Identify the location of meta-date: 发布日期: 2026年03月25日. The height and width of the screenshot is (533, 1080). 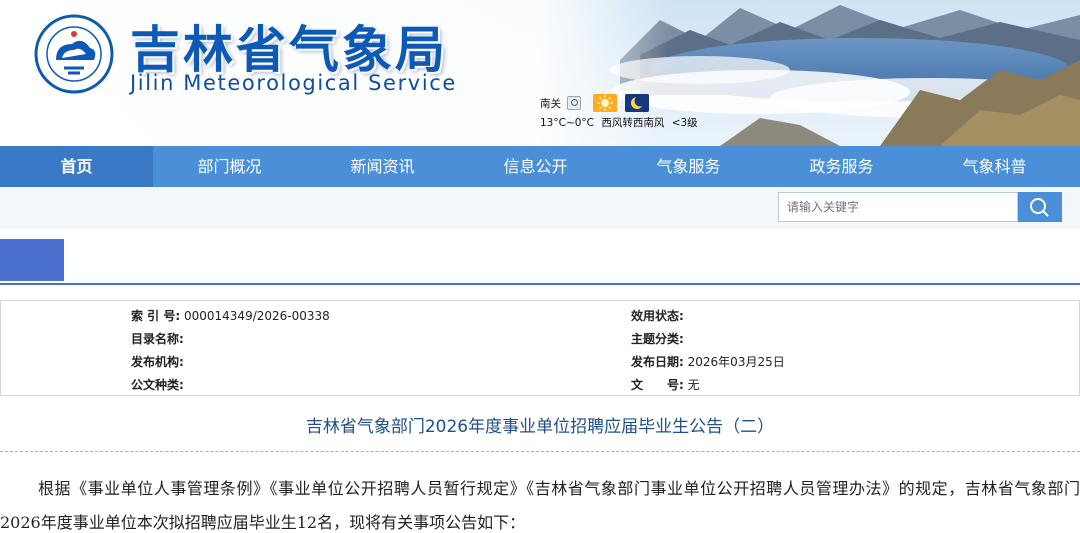
(708, 361).